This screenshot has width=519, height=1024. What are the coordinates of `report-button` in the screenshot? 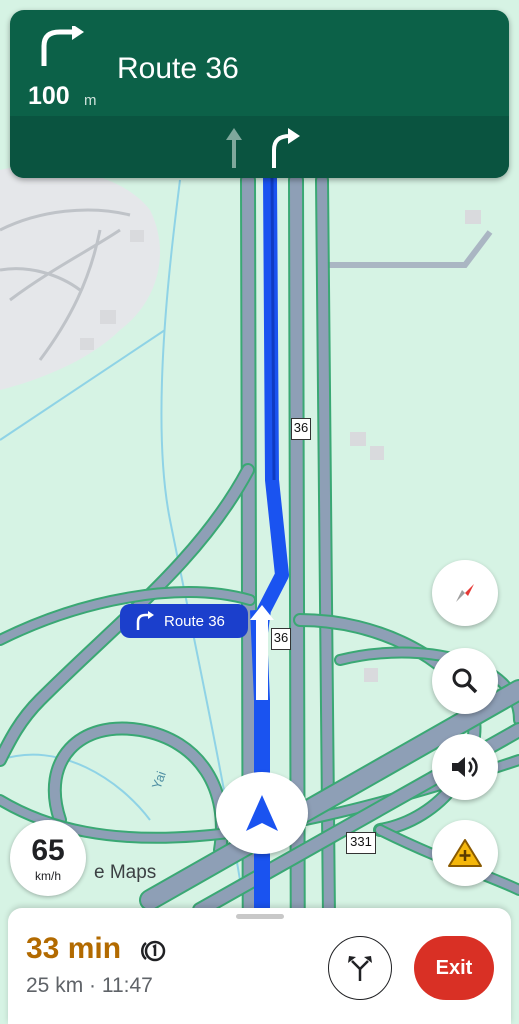 It's located at (465, 853).